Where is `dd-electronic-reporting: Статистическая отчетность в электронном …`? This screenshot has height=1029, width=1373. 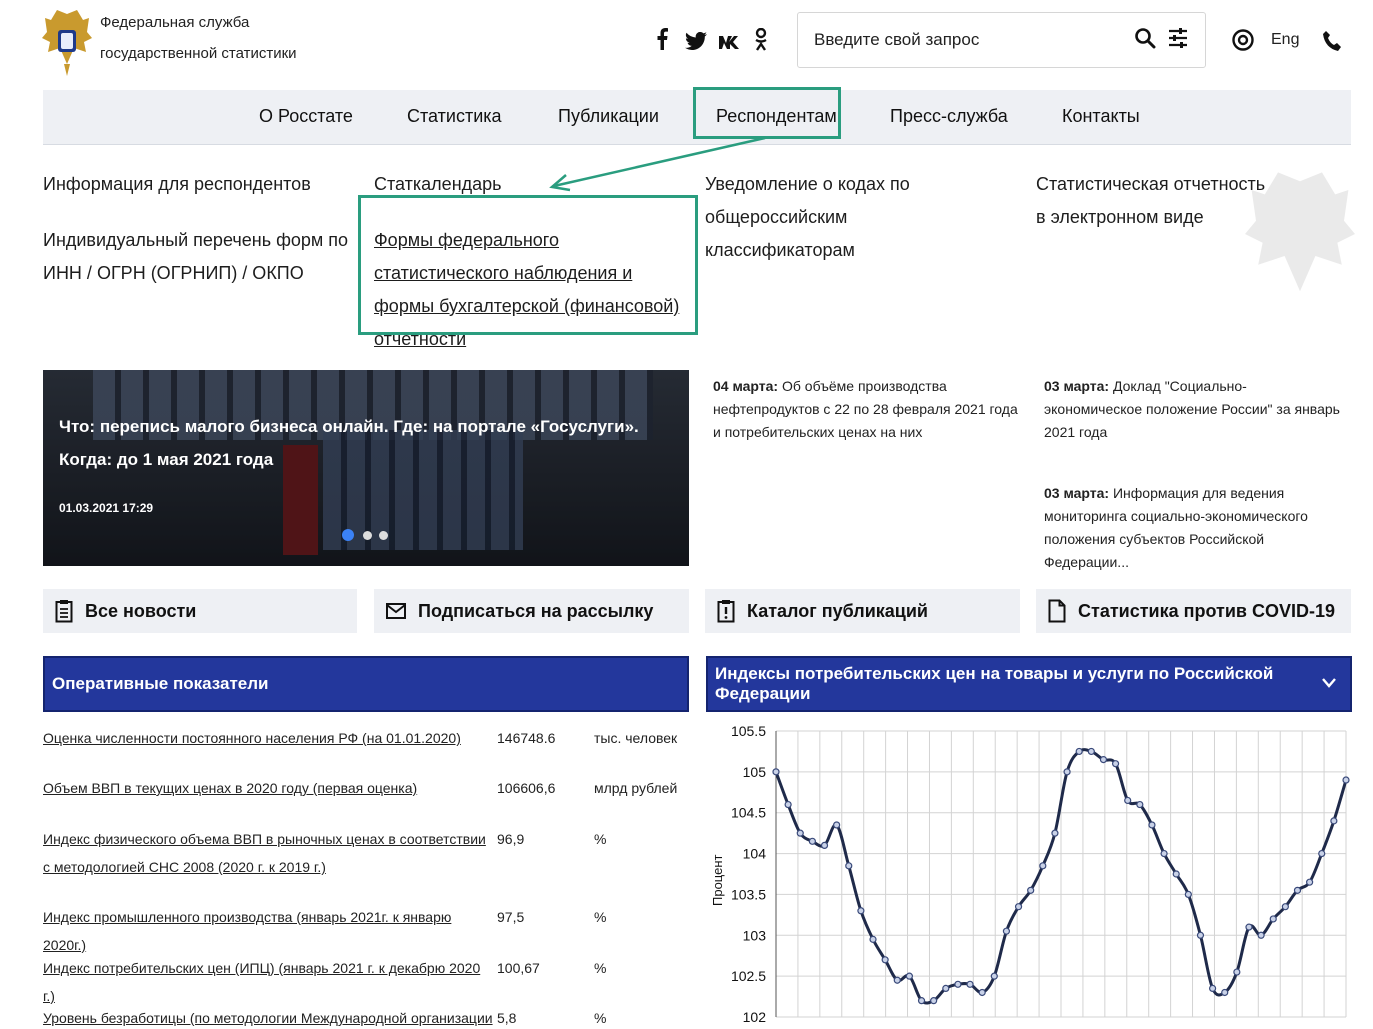
dd-electronic-reporting: Статистическая отчетность в электронном … is located at coordinates (1156, 201).